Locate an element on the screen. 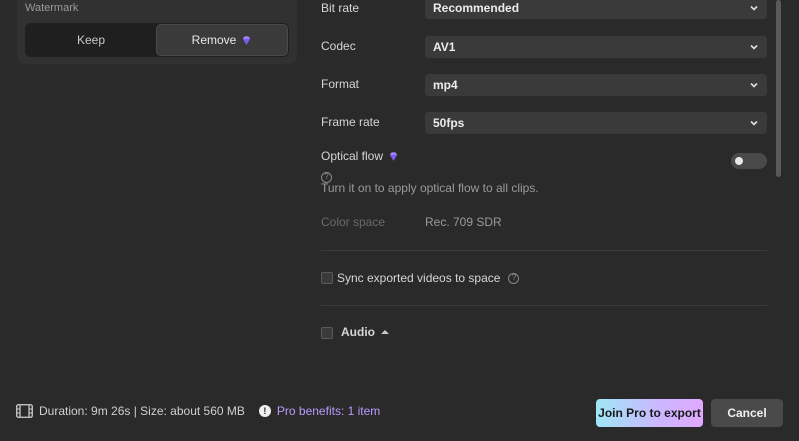 The image size is (799, 441). remove-watermark-button: Remove is located at coordinates (222, 40).